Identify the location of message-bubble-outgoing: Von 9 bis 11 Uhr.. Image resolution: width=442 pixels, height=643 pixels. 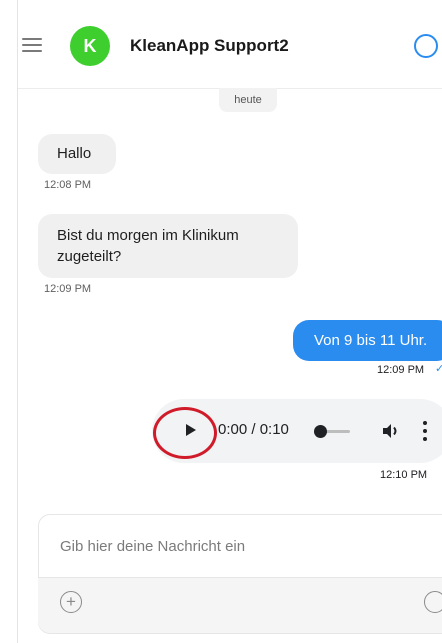
(367, 340).